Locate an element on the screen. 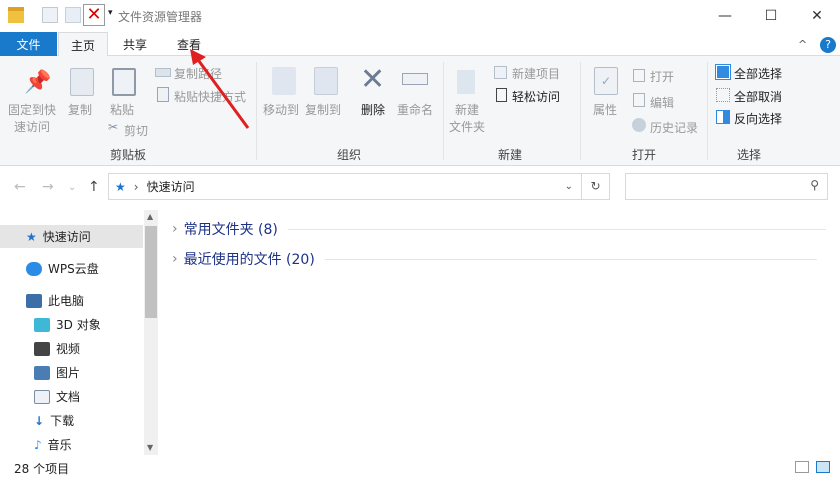  history-button: 历史记录 is located at coordinates (674, 127).